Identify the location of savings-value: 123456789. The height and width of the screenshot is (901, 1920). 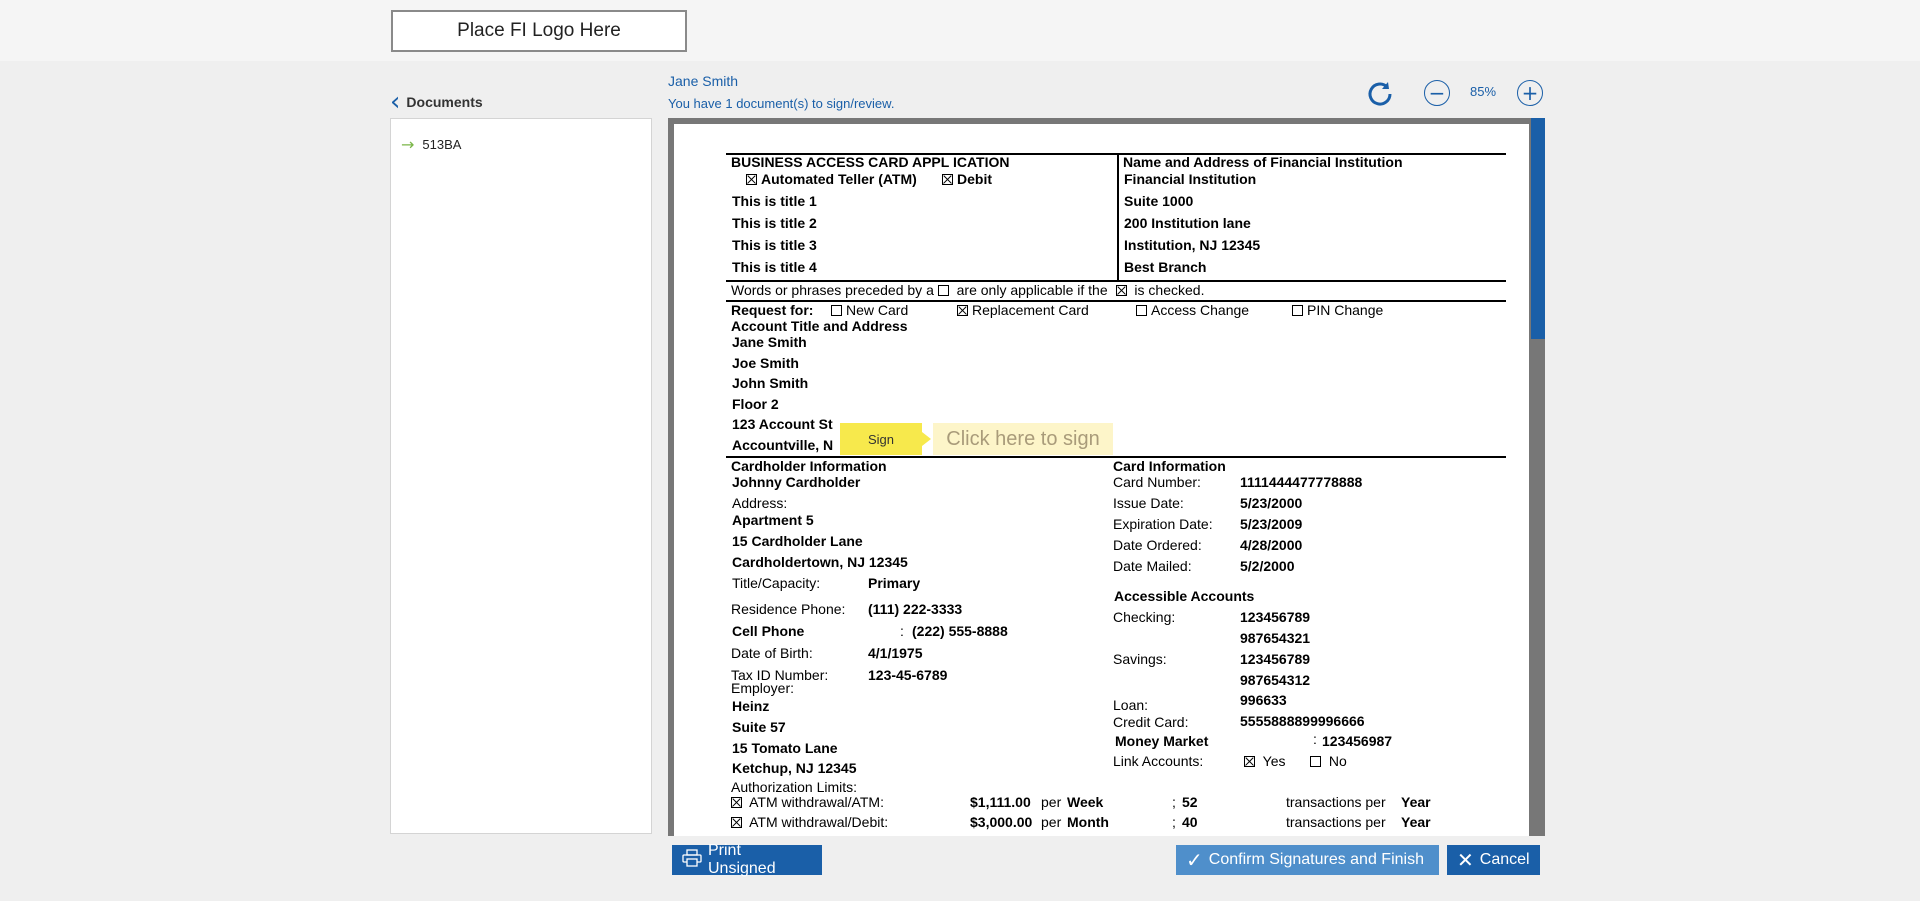
(1275, 659).